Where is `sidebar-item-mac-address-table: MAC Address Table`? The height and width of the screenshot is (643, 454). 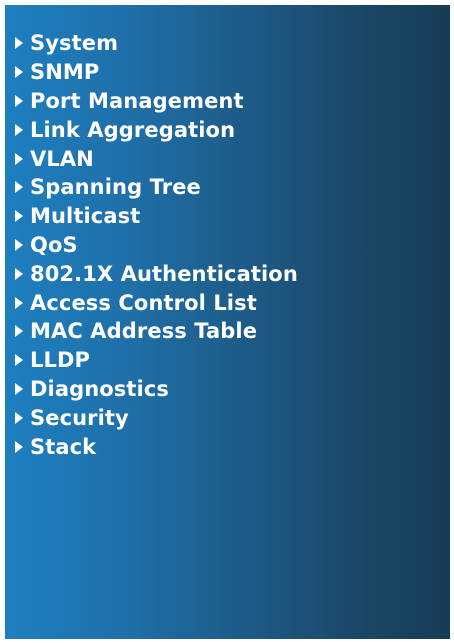
sidebar-item-mac-address-table: MAC Address Table is located at coordinates (156, 331).